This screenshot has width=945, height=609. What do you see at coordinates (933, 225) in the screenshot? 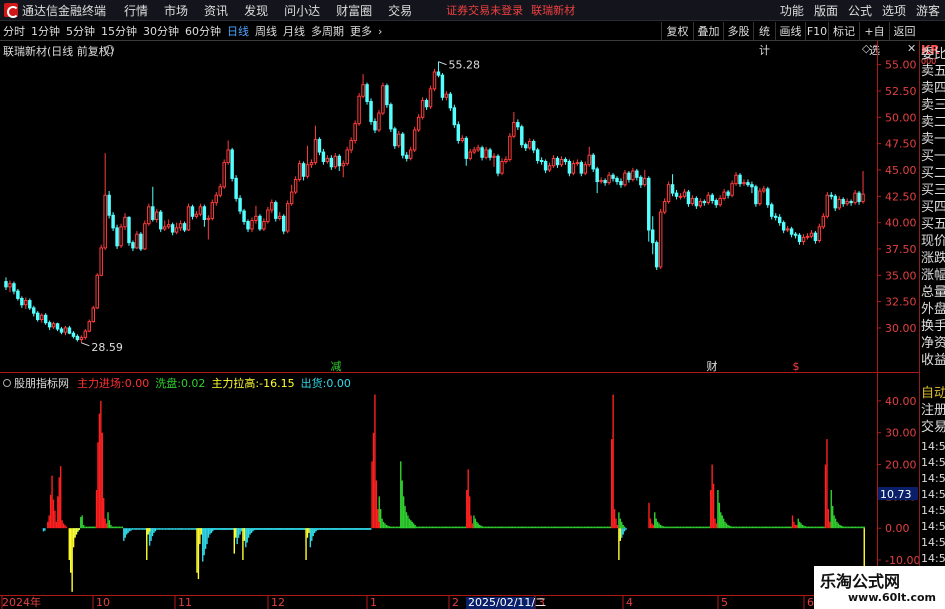
I see `sidebar-item: 买五` at bounding box center [933, 225].